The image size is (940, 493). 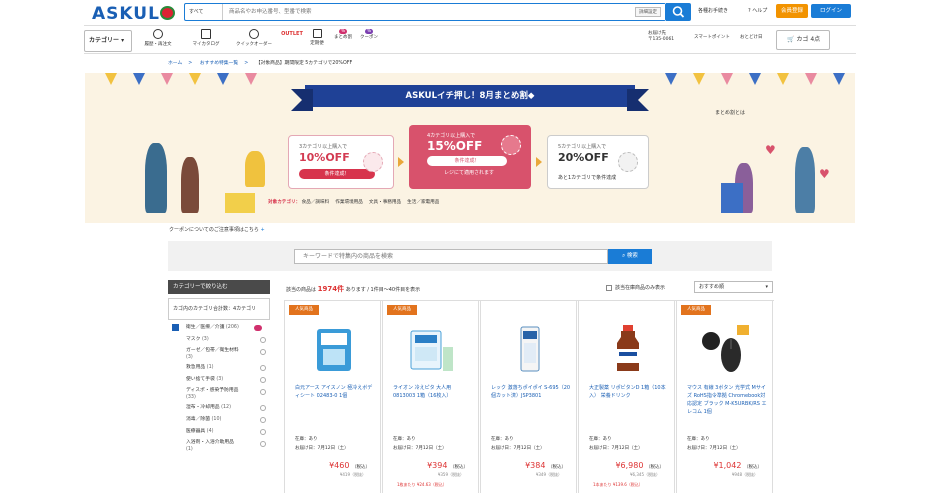 I want to click on delivery-address: お届け先 〒135-0061, so click(x=661, y=37).